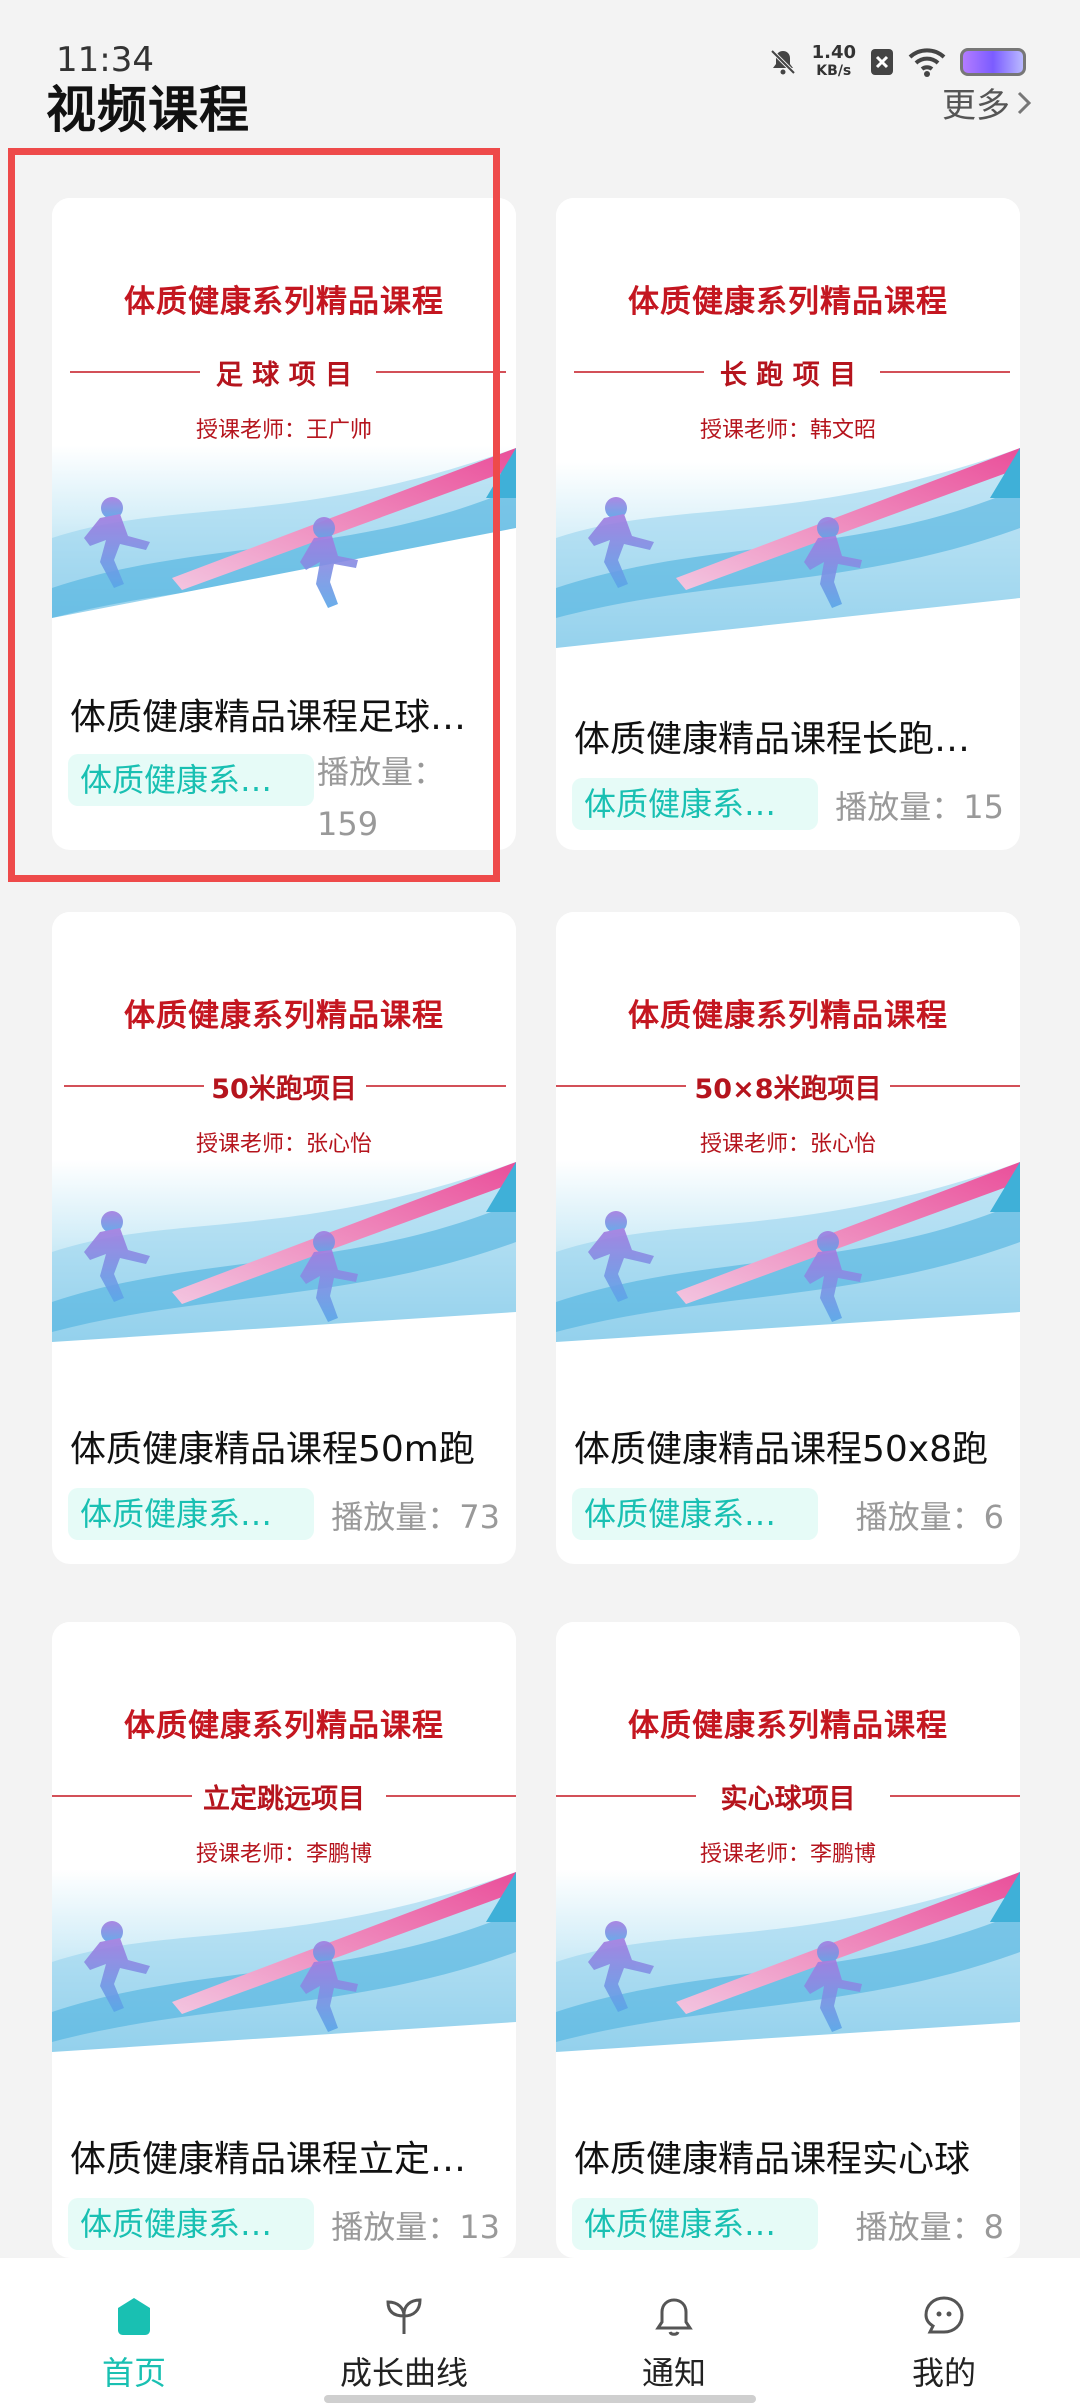 The height and width of the screenshot is (2408, 1080). What do you see at coordinates (772, 2159) in the screenshot?
I see `course-title: 体质健康精品课程实心球` at bounding box center [772, 2159].